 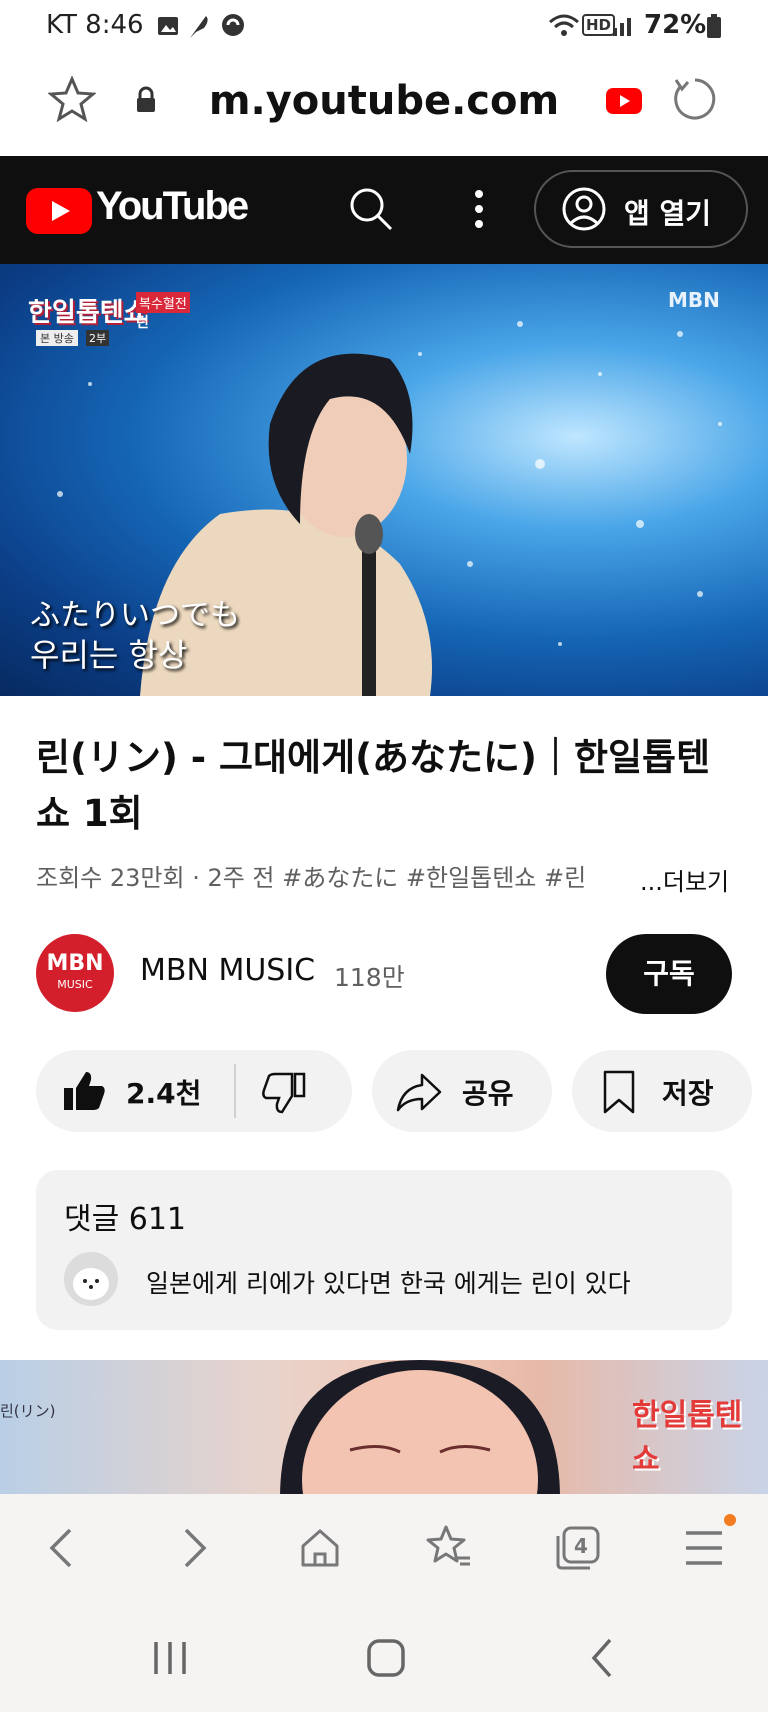 What do you see at coordinates (684, 879) in the screenshot?
I see `more-link: ...더보기` at bounding box center [684, 879].